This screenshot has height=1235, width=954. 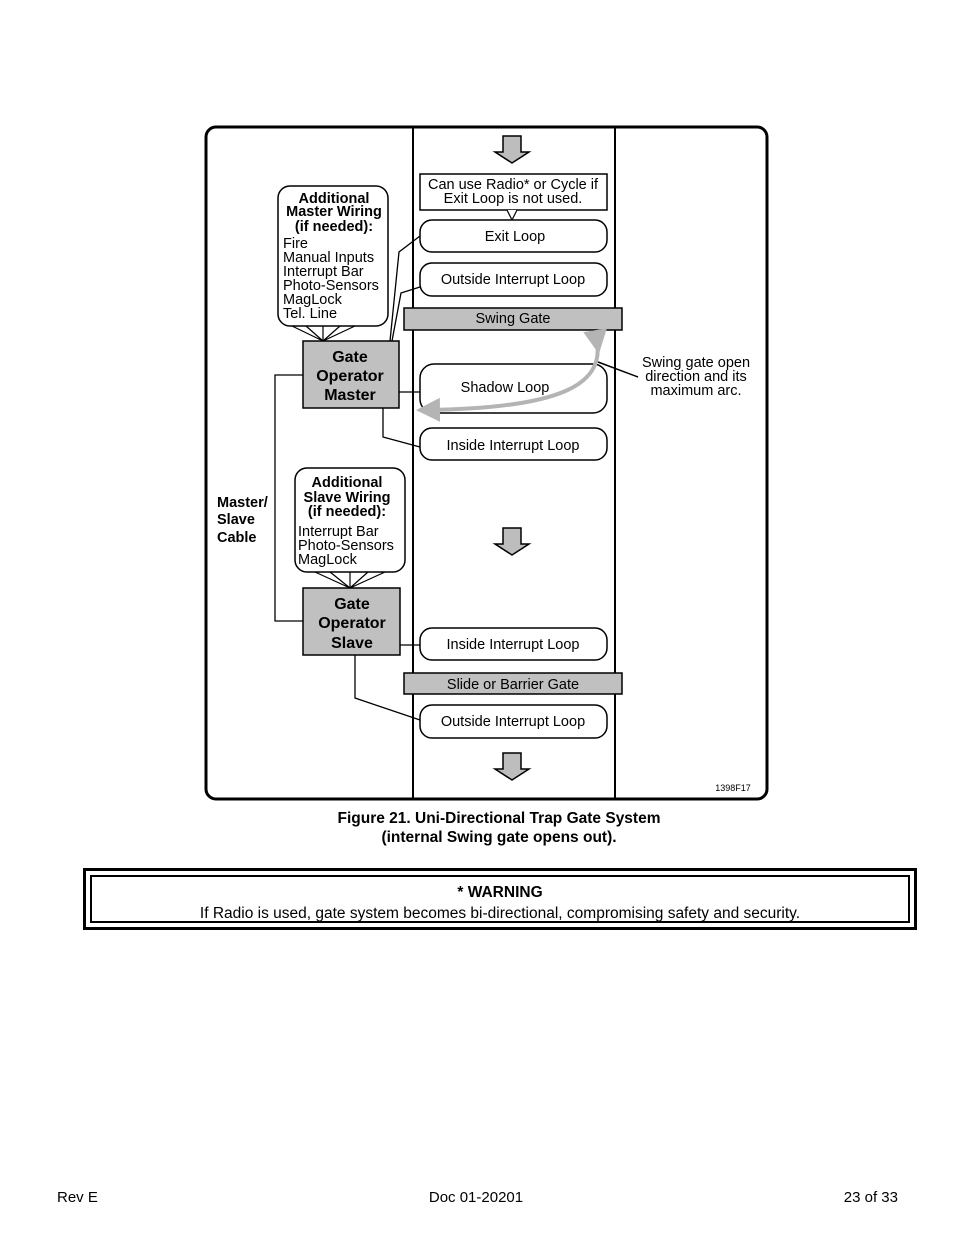 I want to click on warning-title: * WARNING, so click(x=500, y=892).